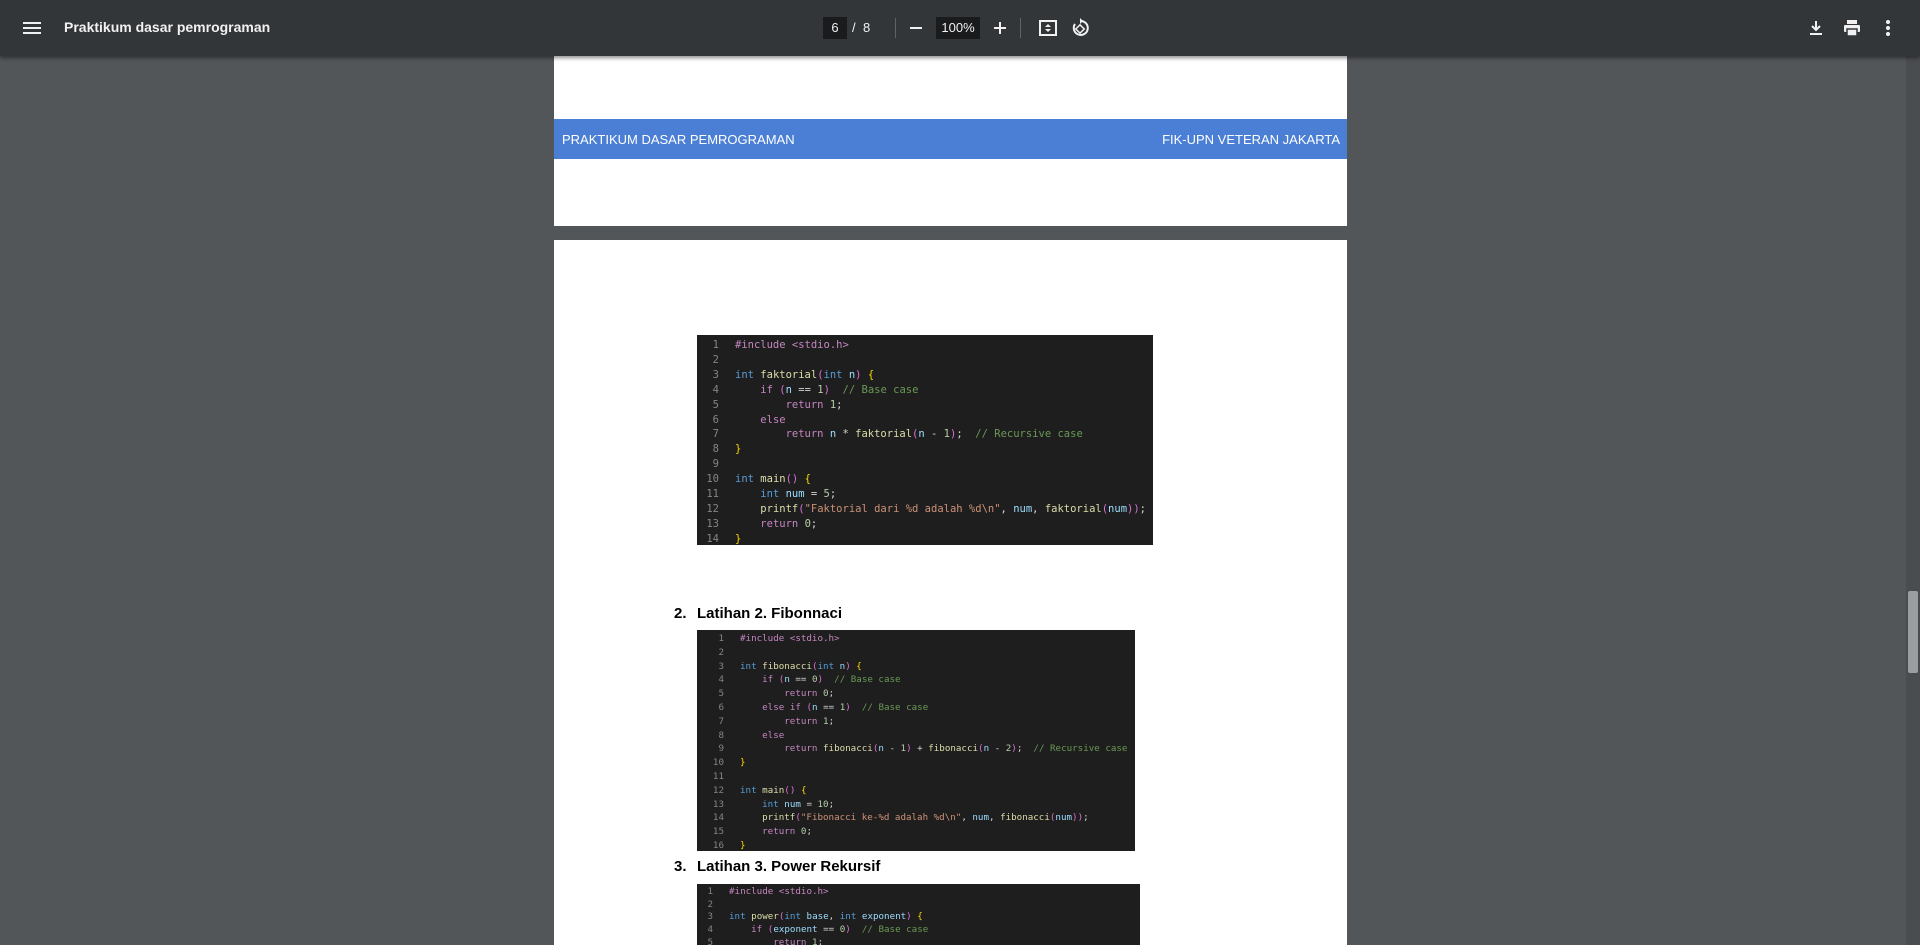 Image resolution: width=1920 pixels, height=945 pixels. I want to click on code-line: 12 int main() {, so click(916, 791).